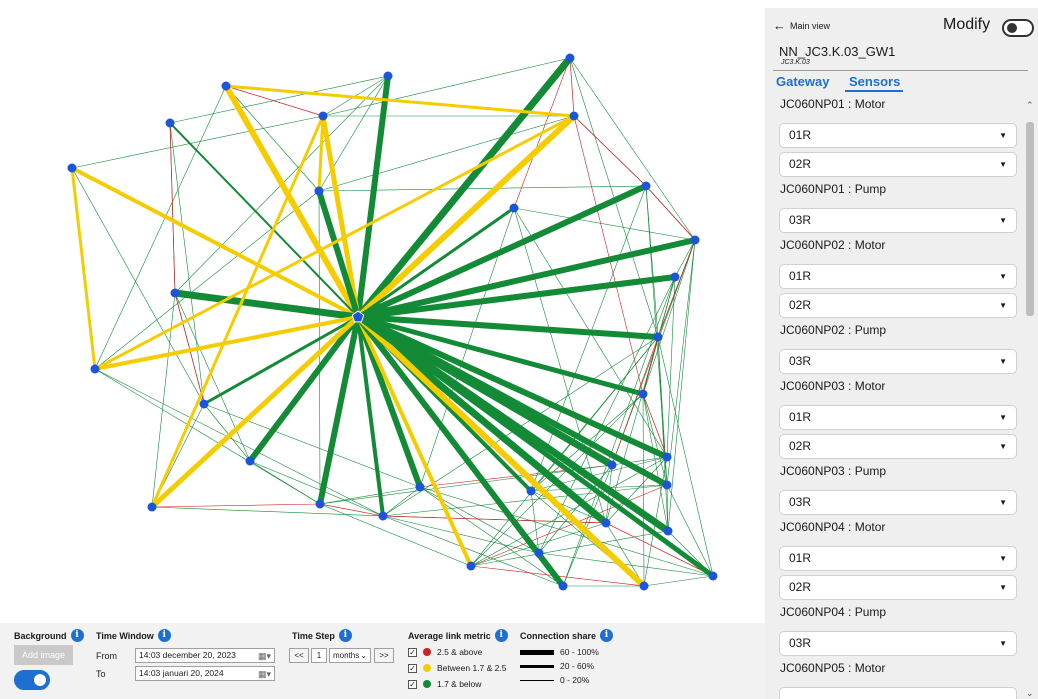 This screenshot has height=699, width=1038. I want to click on tab-sensors: Sensors, so click(874, 81).